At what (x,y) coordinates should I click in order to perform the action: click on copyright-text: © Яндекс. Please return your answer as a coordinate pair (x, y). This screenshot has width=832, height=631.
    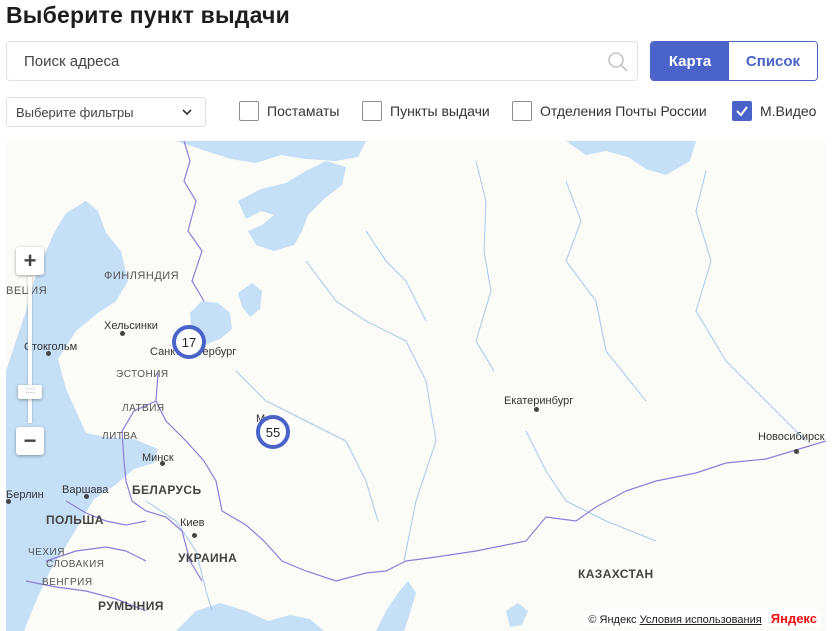
    Looking at the image, I should click on (612, 620).